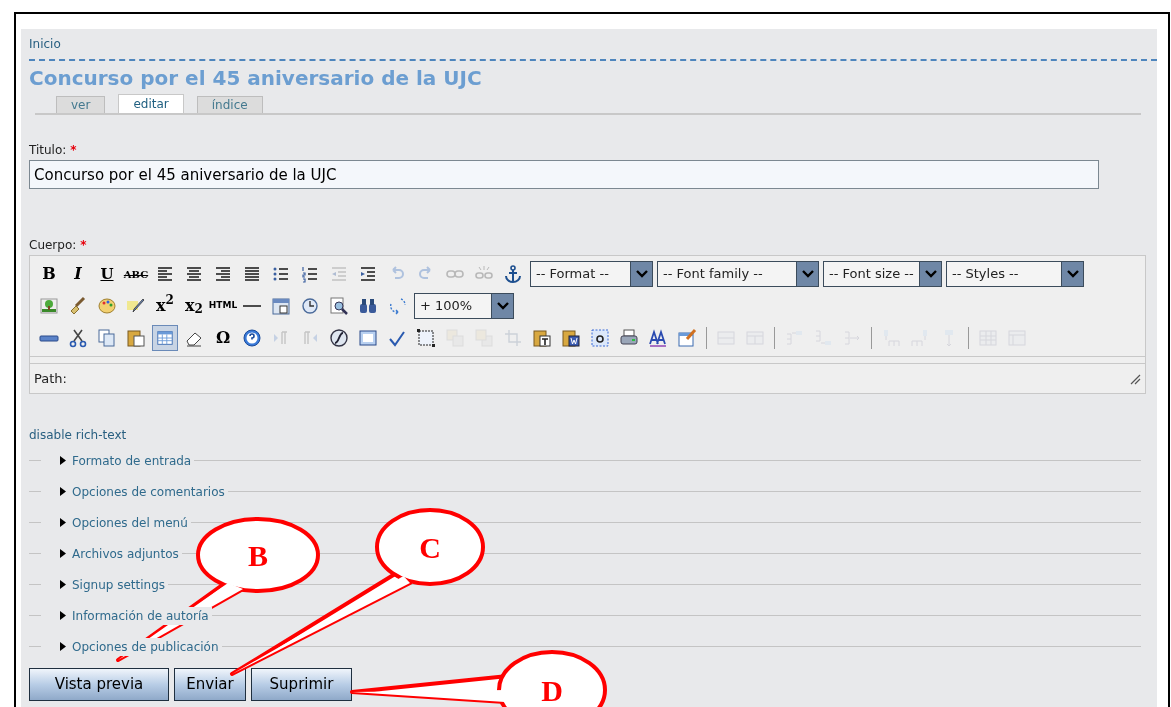  What do you see at coordinates (464, 306) in the screenshot?
I see `dropdown: + 100%` at bounding box center [464, 306].